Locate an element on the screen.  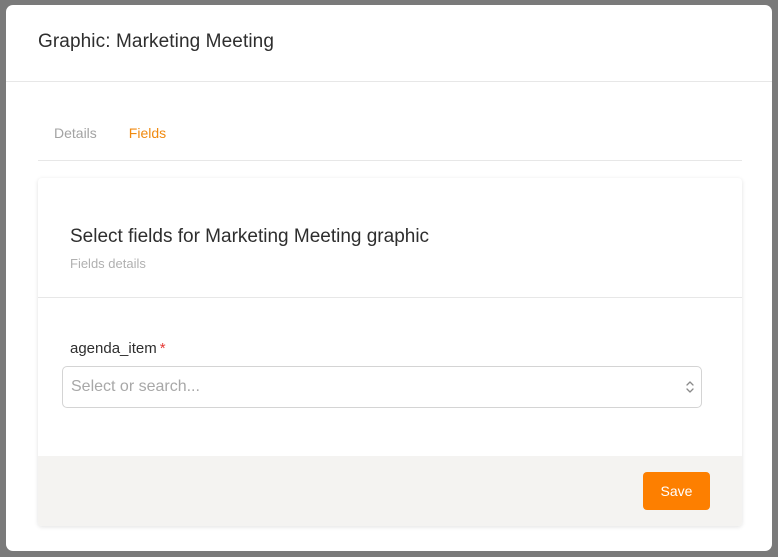
tab-bar: Details Fields is located at coordinates (390, 138).